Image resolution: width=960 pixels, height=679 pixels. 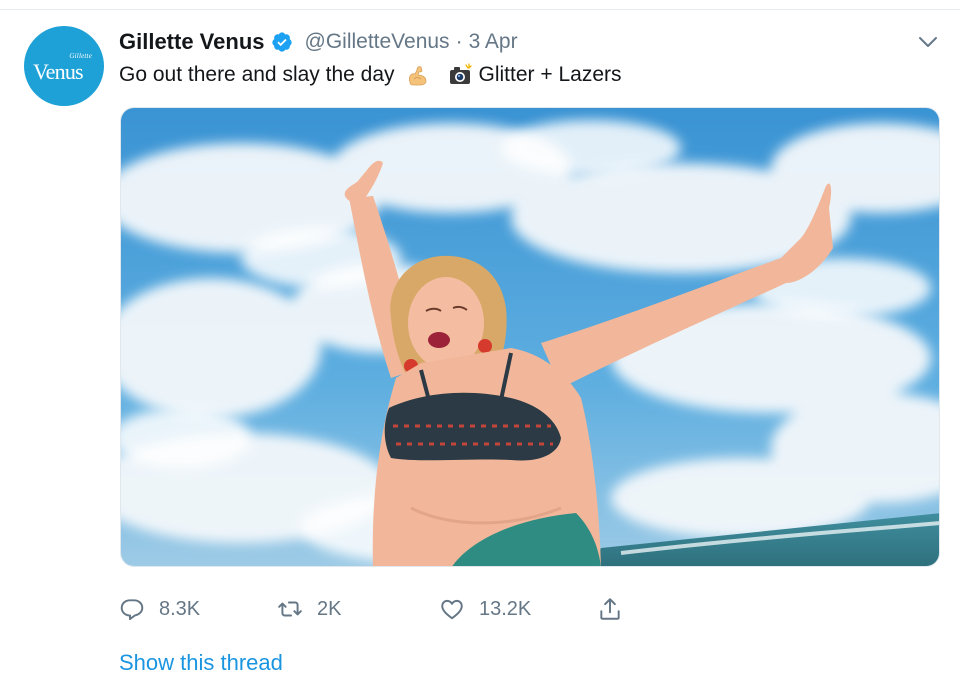 I want to click on tweet-text-part-1: Go out there and slay the day, so click(x=257, y=74).